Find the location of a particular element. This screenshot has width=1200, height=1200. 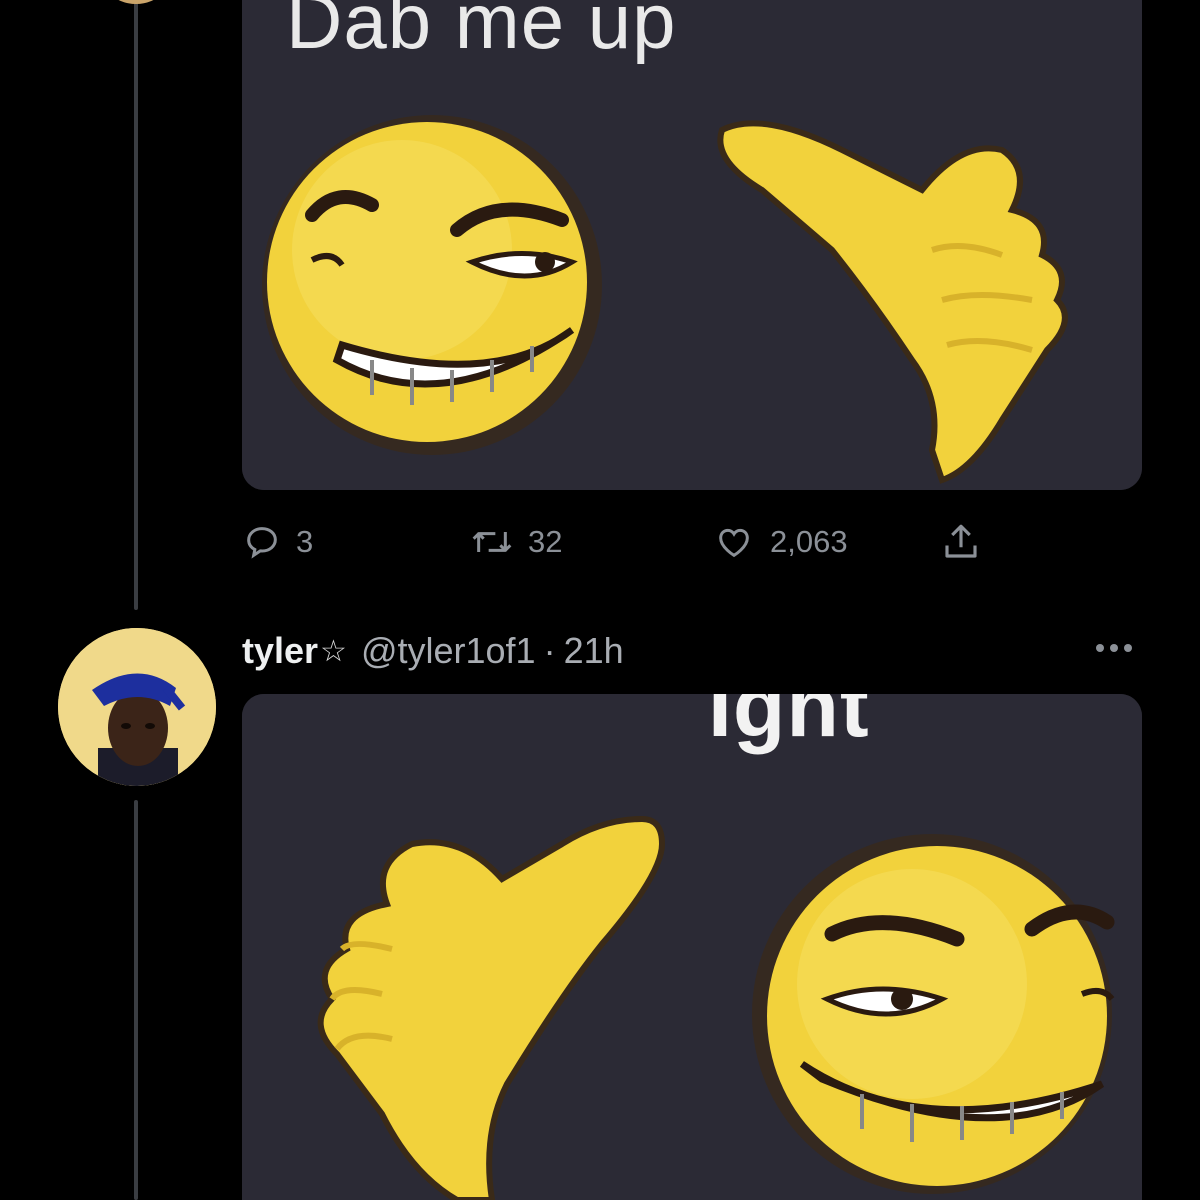

media-caption: Dab me up is located at coordinates (481, 32).